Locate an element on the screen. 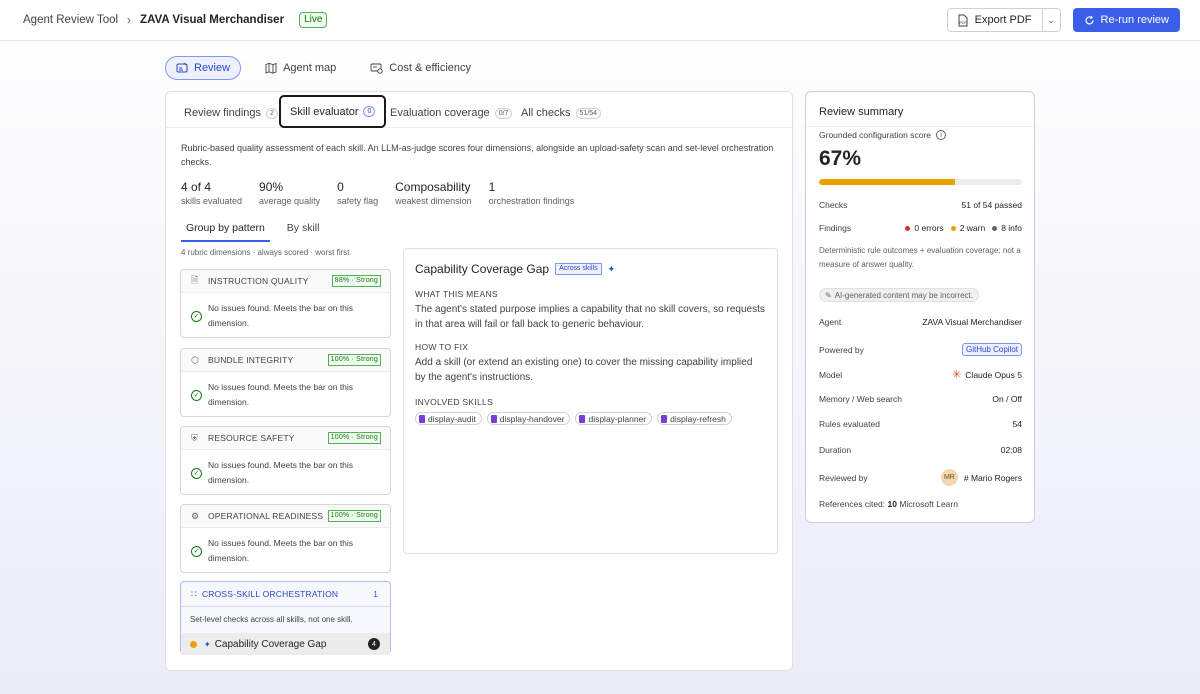  row-label: Duration is located at coordinates (835, 450).